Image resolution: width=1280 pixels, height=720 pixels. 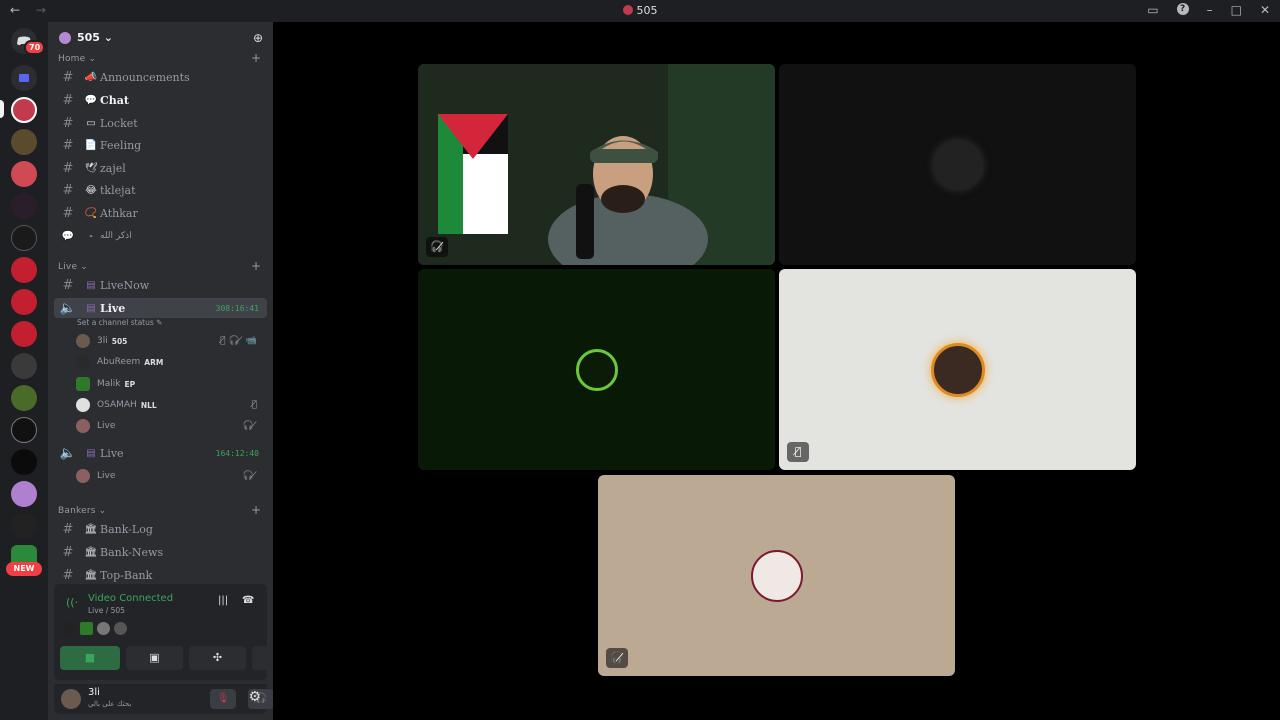 I want to click on category-live: Live ⌄, so click(x=73, y=267).